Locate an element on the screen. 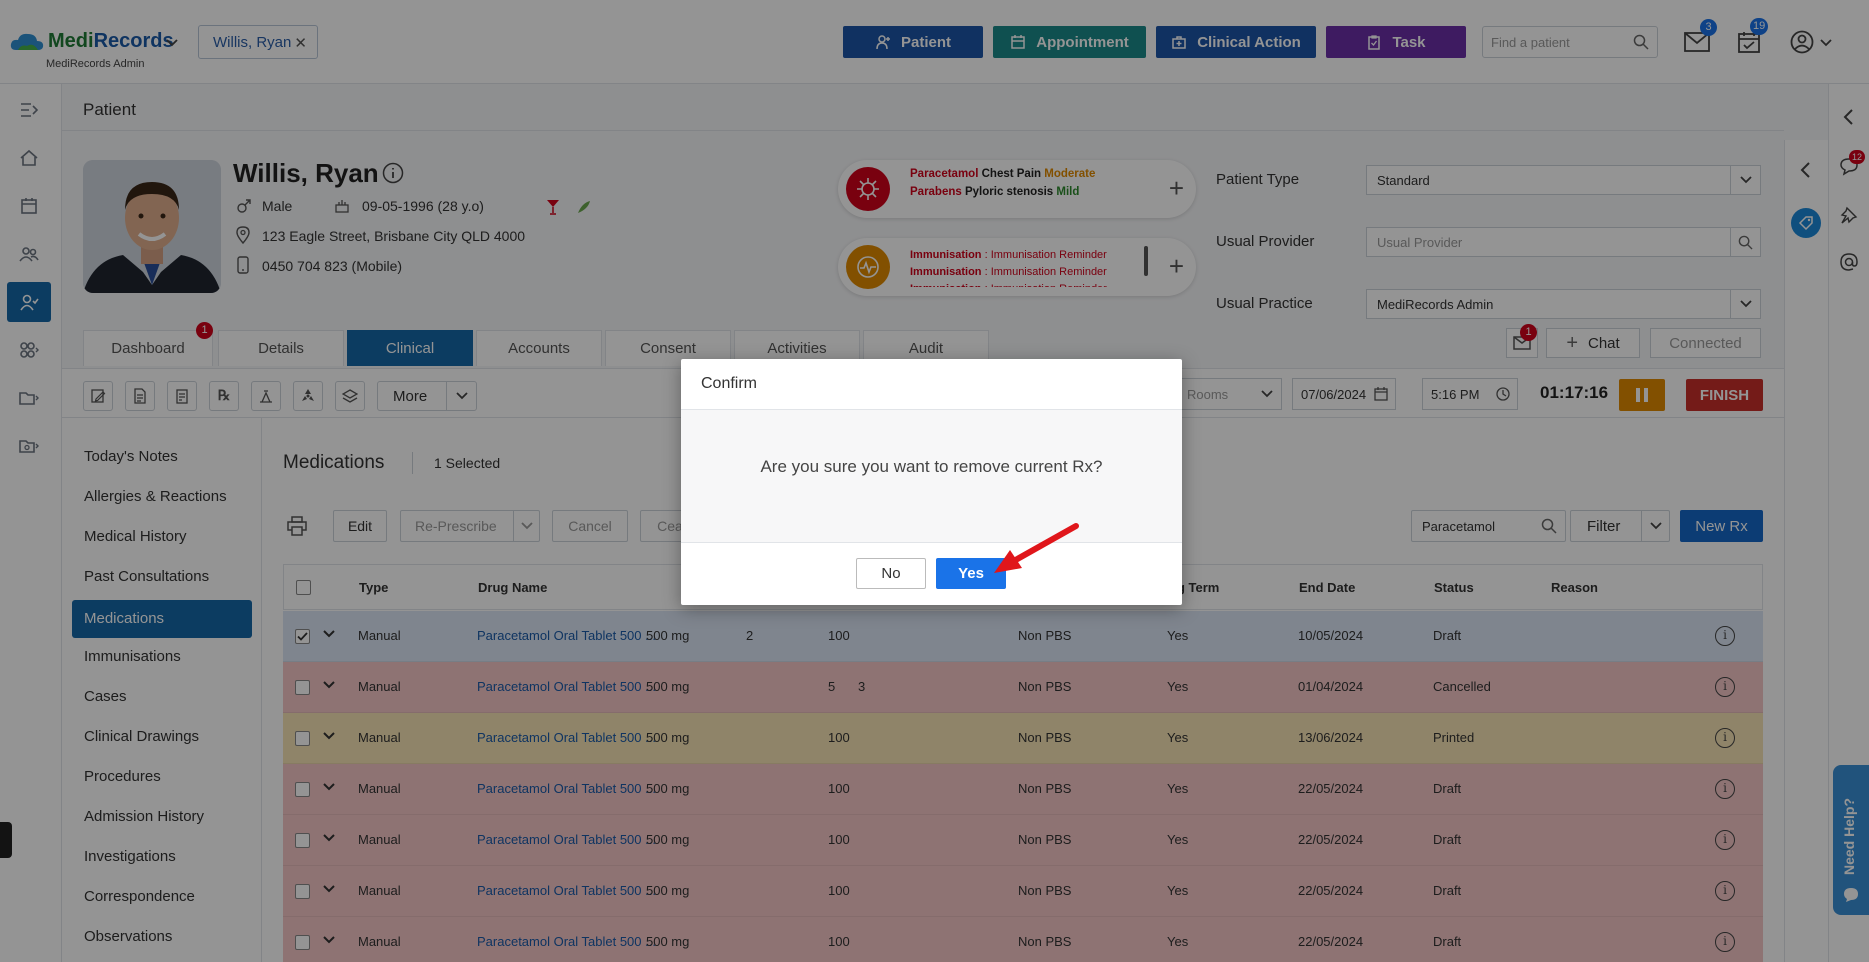 The width and height of the screenshot is (1869, 962). pointer-arrow-icon is located at coordinates (1036, 548).